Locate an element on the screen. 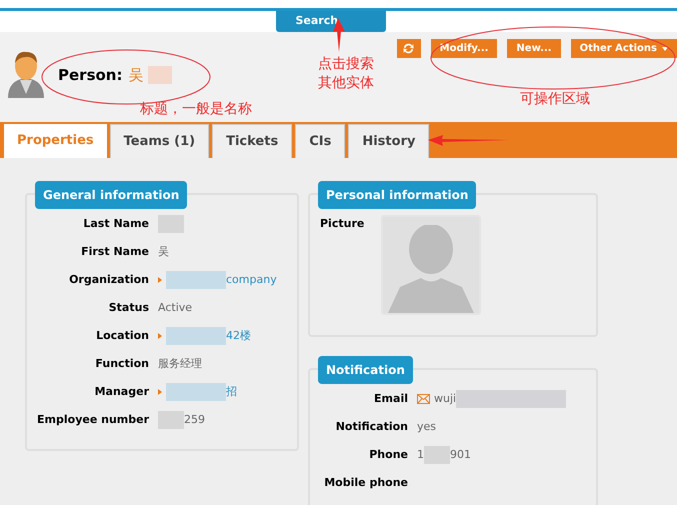 This screenshot has width=677, height=505. field-value: 1 is located at coordinates (420, 455).